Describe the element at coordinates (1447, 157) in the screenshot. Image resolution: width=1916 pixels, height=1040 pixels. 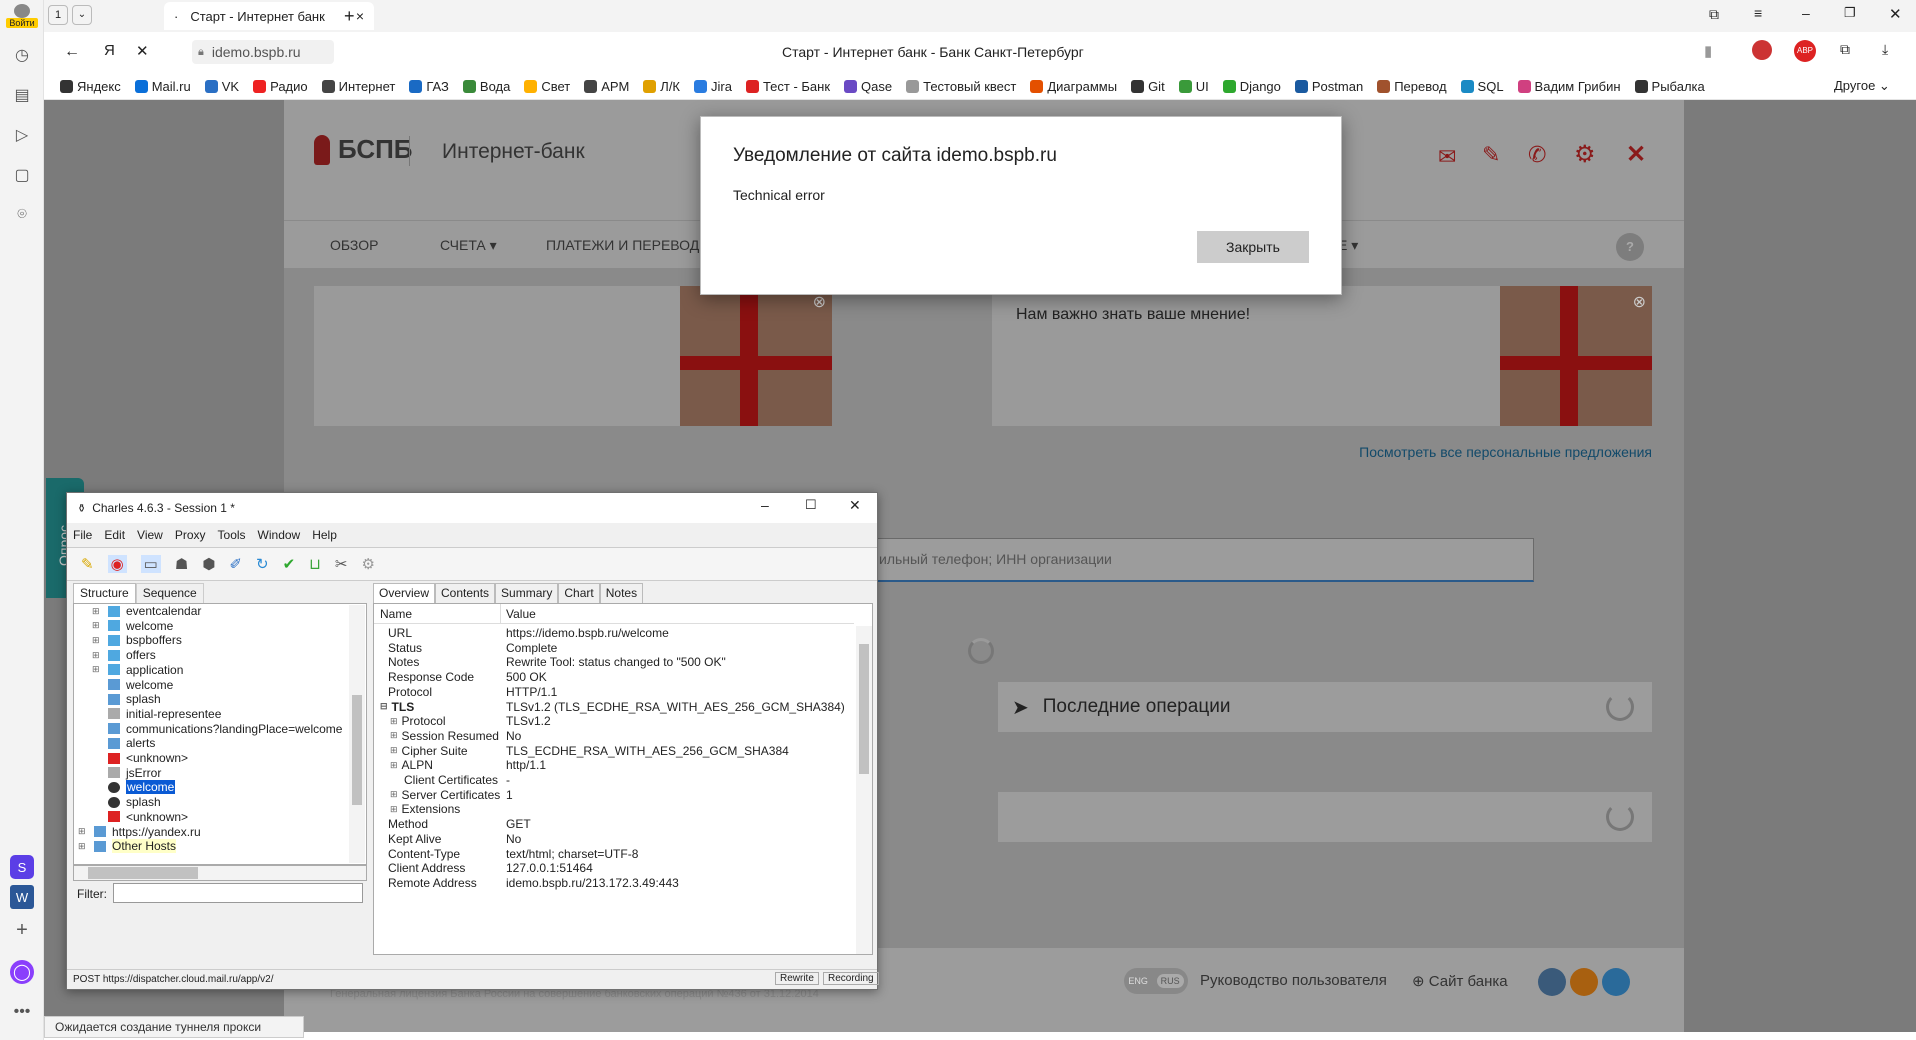
I see `mail-icon: ✉` at that location.